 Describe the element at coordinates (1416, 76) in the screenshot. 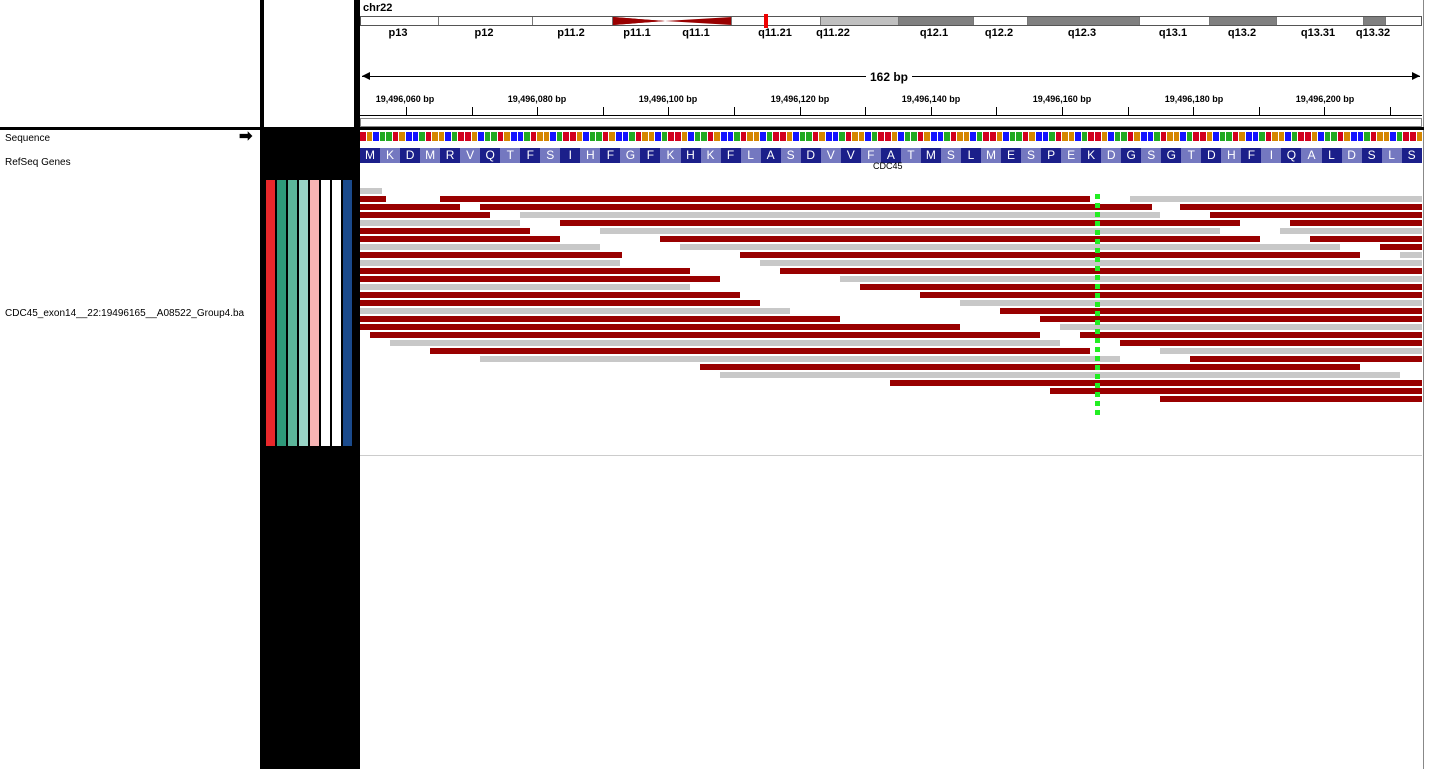

I see `right-arrow-icon` at that location.